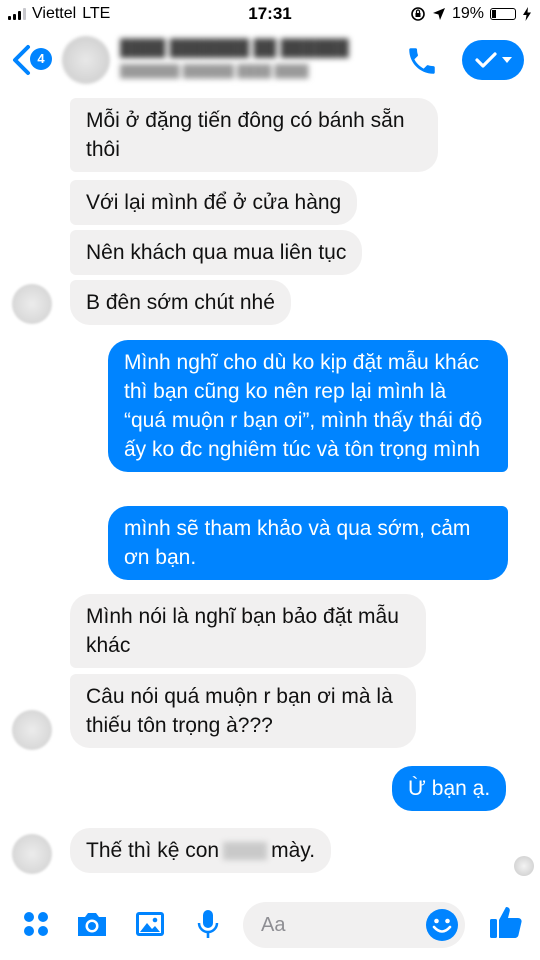 This screenshot has width=540, height=960. I want to click on message-text-start: Thế thì kệ con, so click(153, 850).